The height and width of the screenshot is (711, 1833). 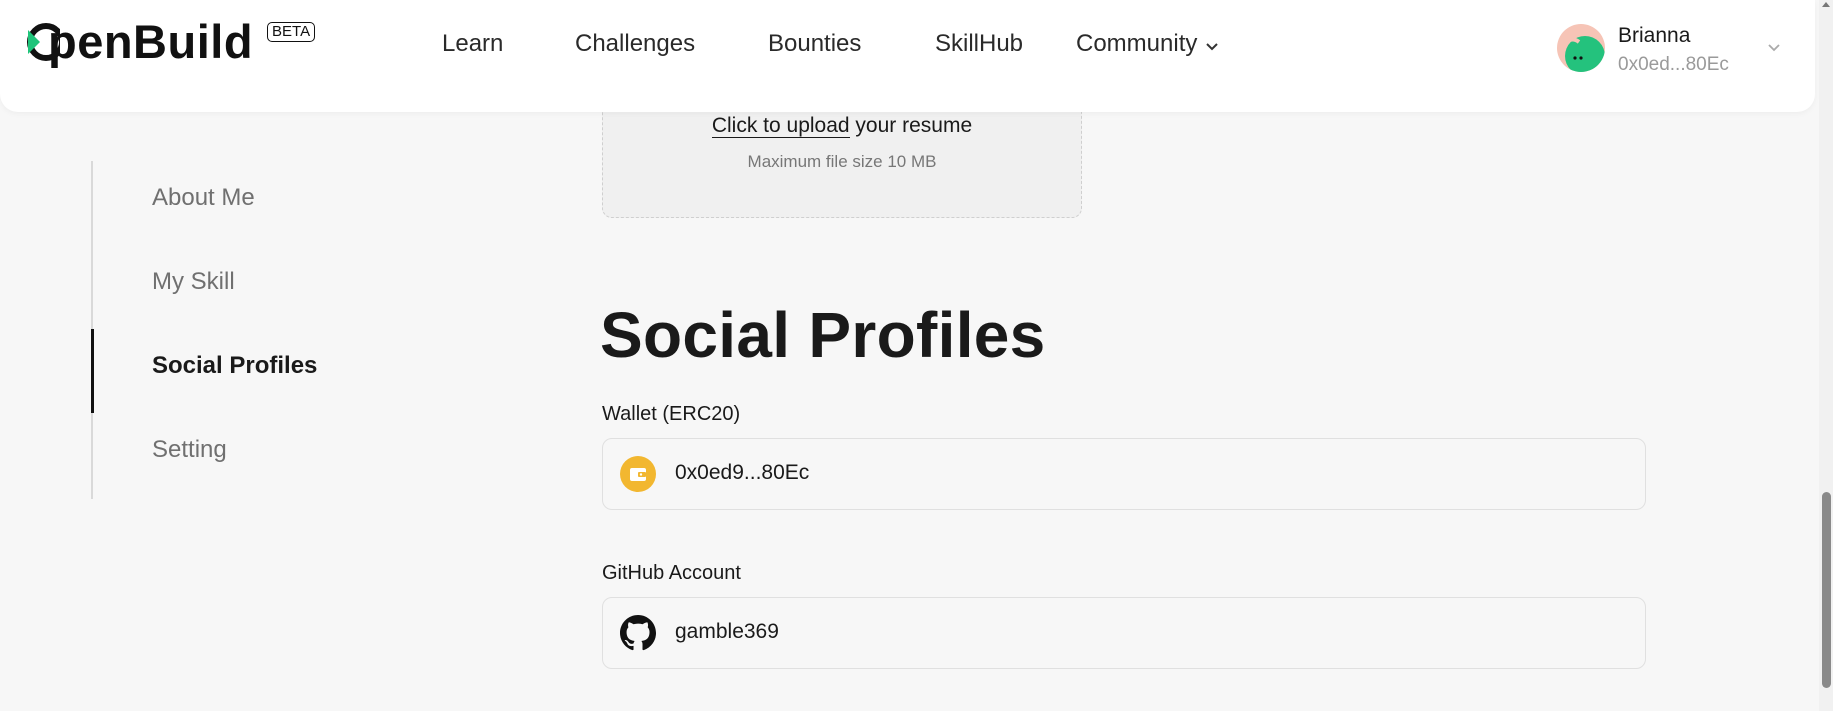 I want to click on upload-link: Click to upload, so click(x=780, y=126).